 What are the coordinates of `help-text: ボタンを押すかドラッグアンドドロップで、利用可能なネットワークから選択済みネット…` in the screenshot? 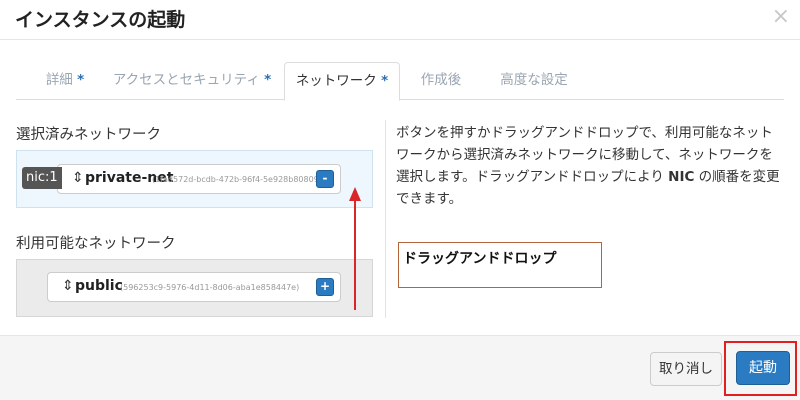 It's located at (591, 166).